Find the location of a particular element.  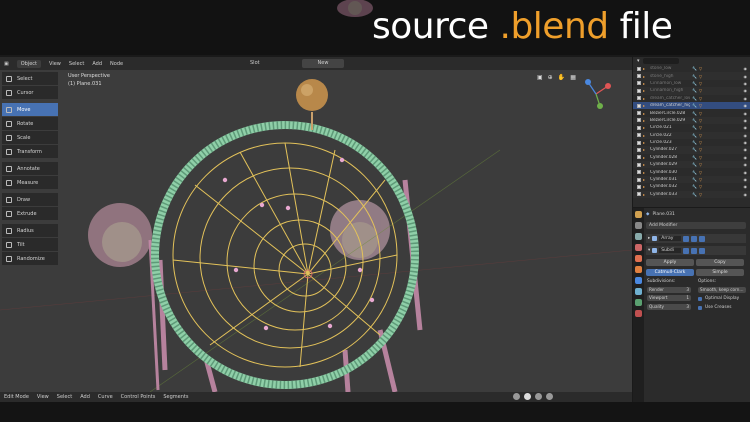

collapse-icon: ▾ is located at coordinates (649, 250).